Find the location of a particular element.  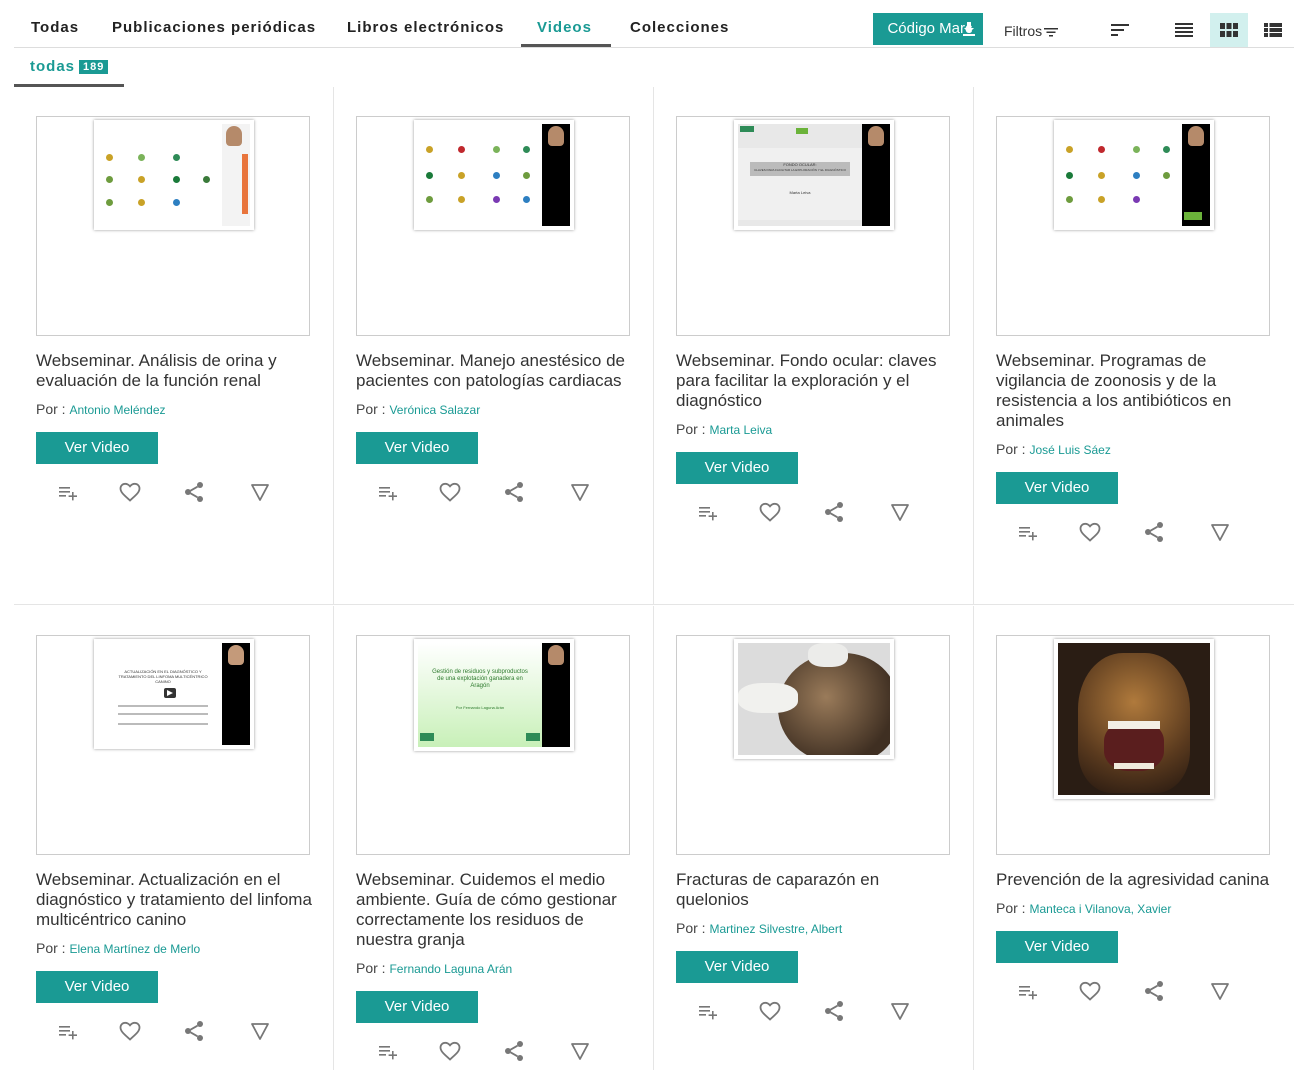

author-link: Verónica Salazar is located at coordinates (434, 410).